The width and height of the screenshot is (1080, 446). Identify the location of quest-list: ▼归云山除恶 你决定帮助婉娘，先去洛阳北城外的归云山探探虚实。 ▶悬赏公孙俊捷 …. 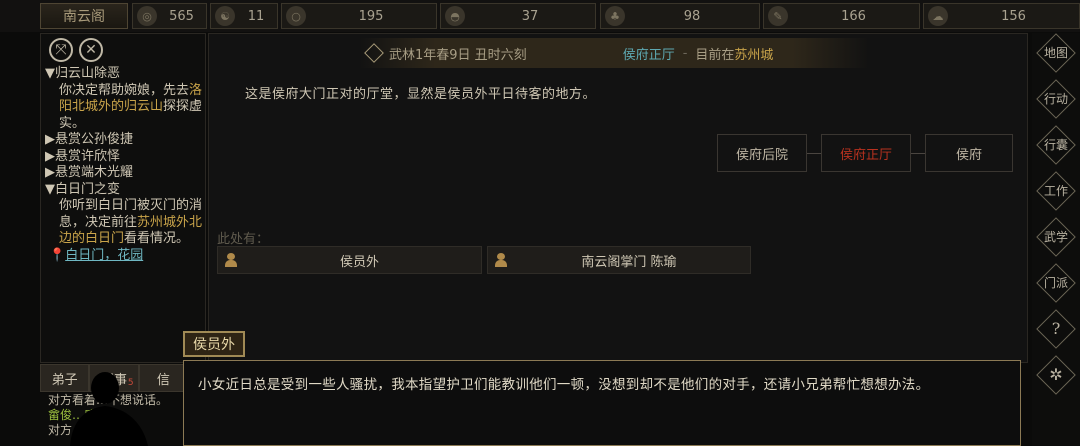
(125, 165).